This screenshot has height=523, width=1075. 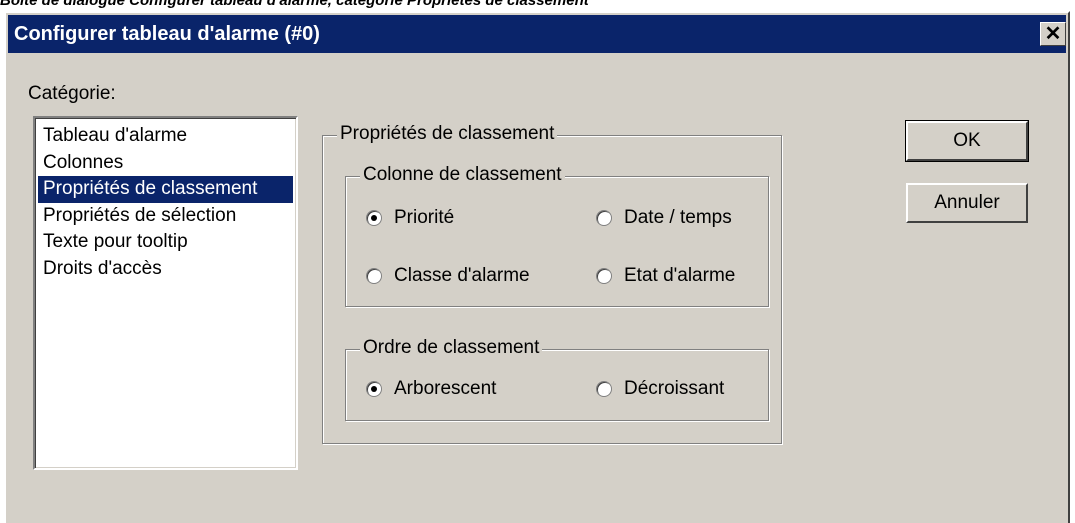 I want to click on radio-alarm-class: Classe d'alarme, so click(x=448, y=276).